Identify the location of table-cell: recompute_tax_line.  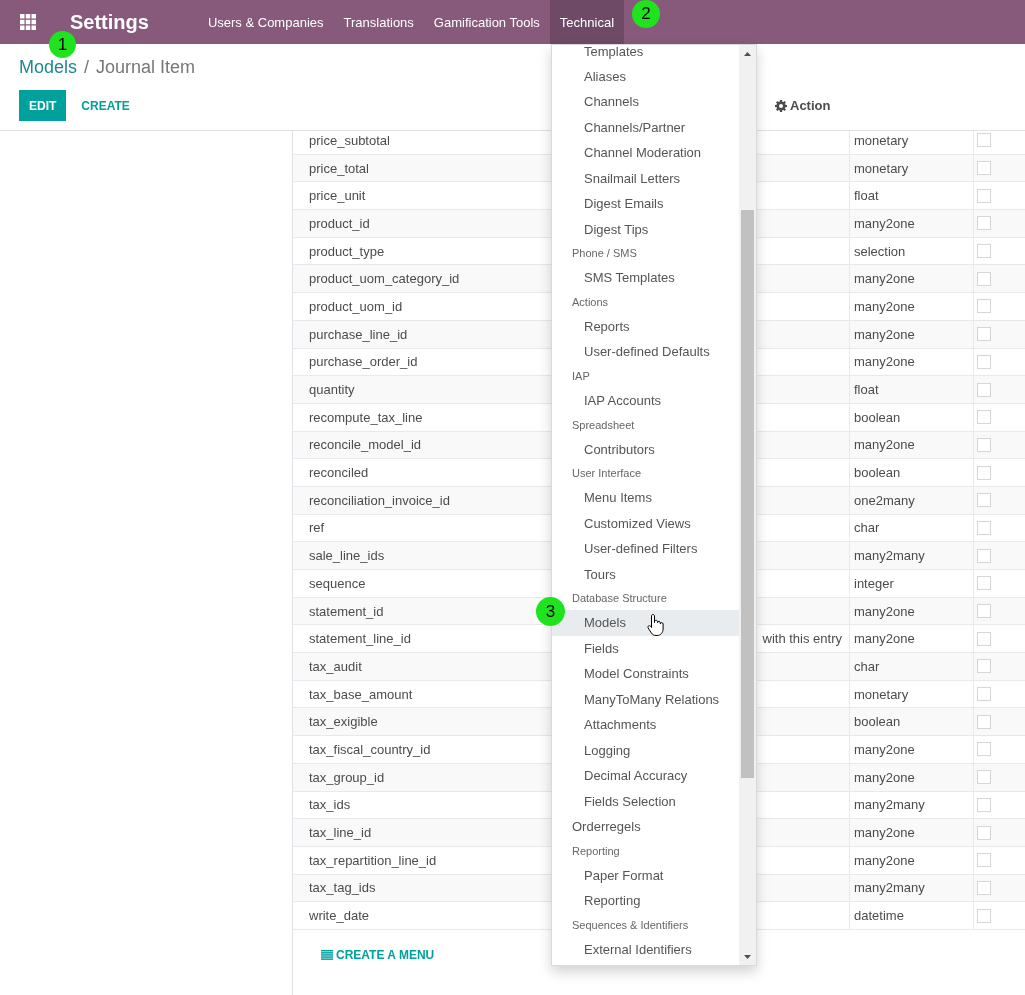
(366, 417).